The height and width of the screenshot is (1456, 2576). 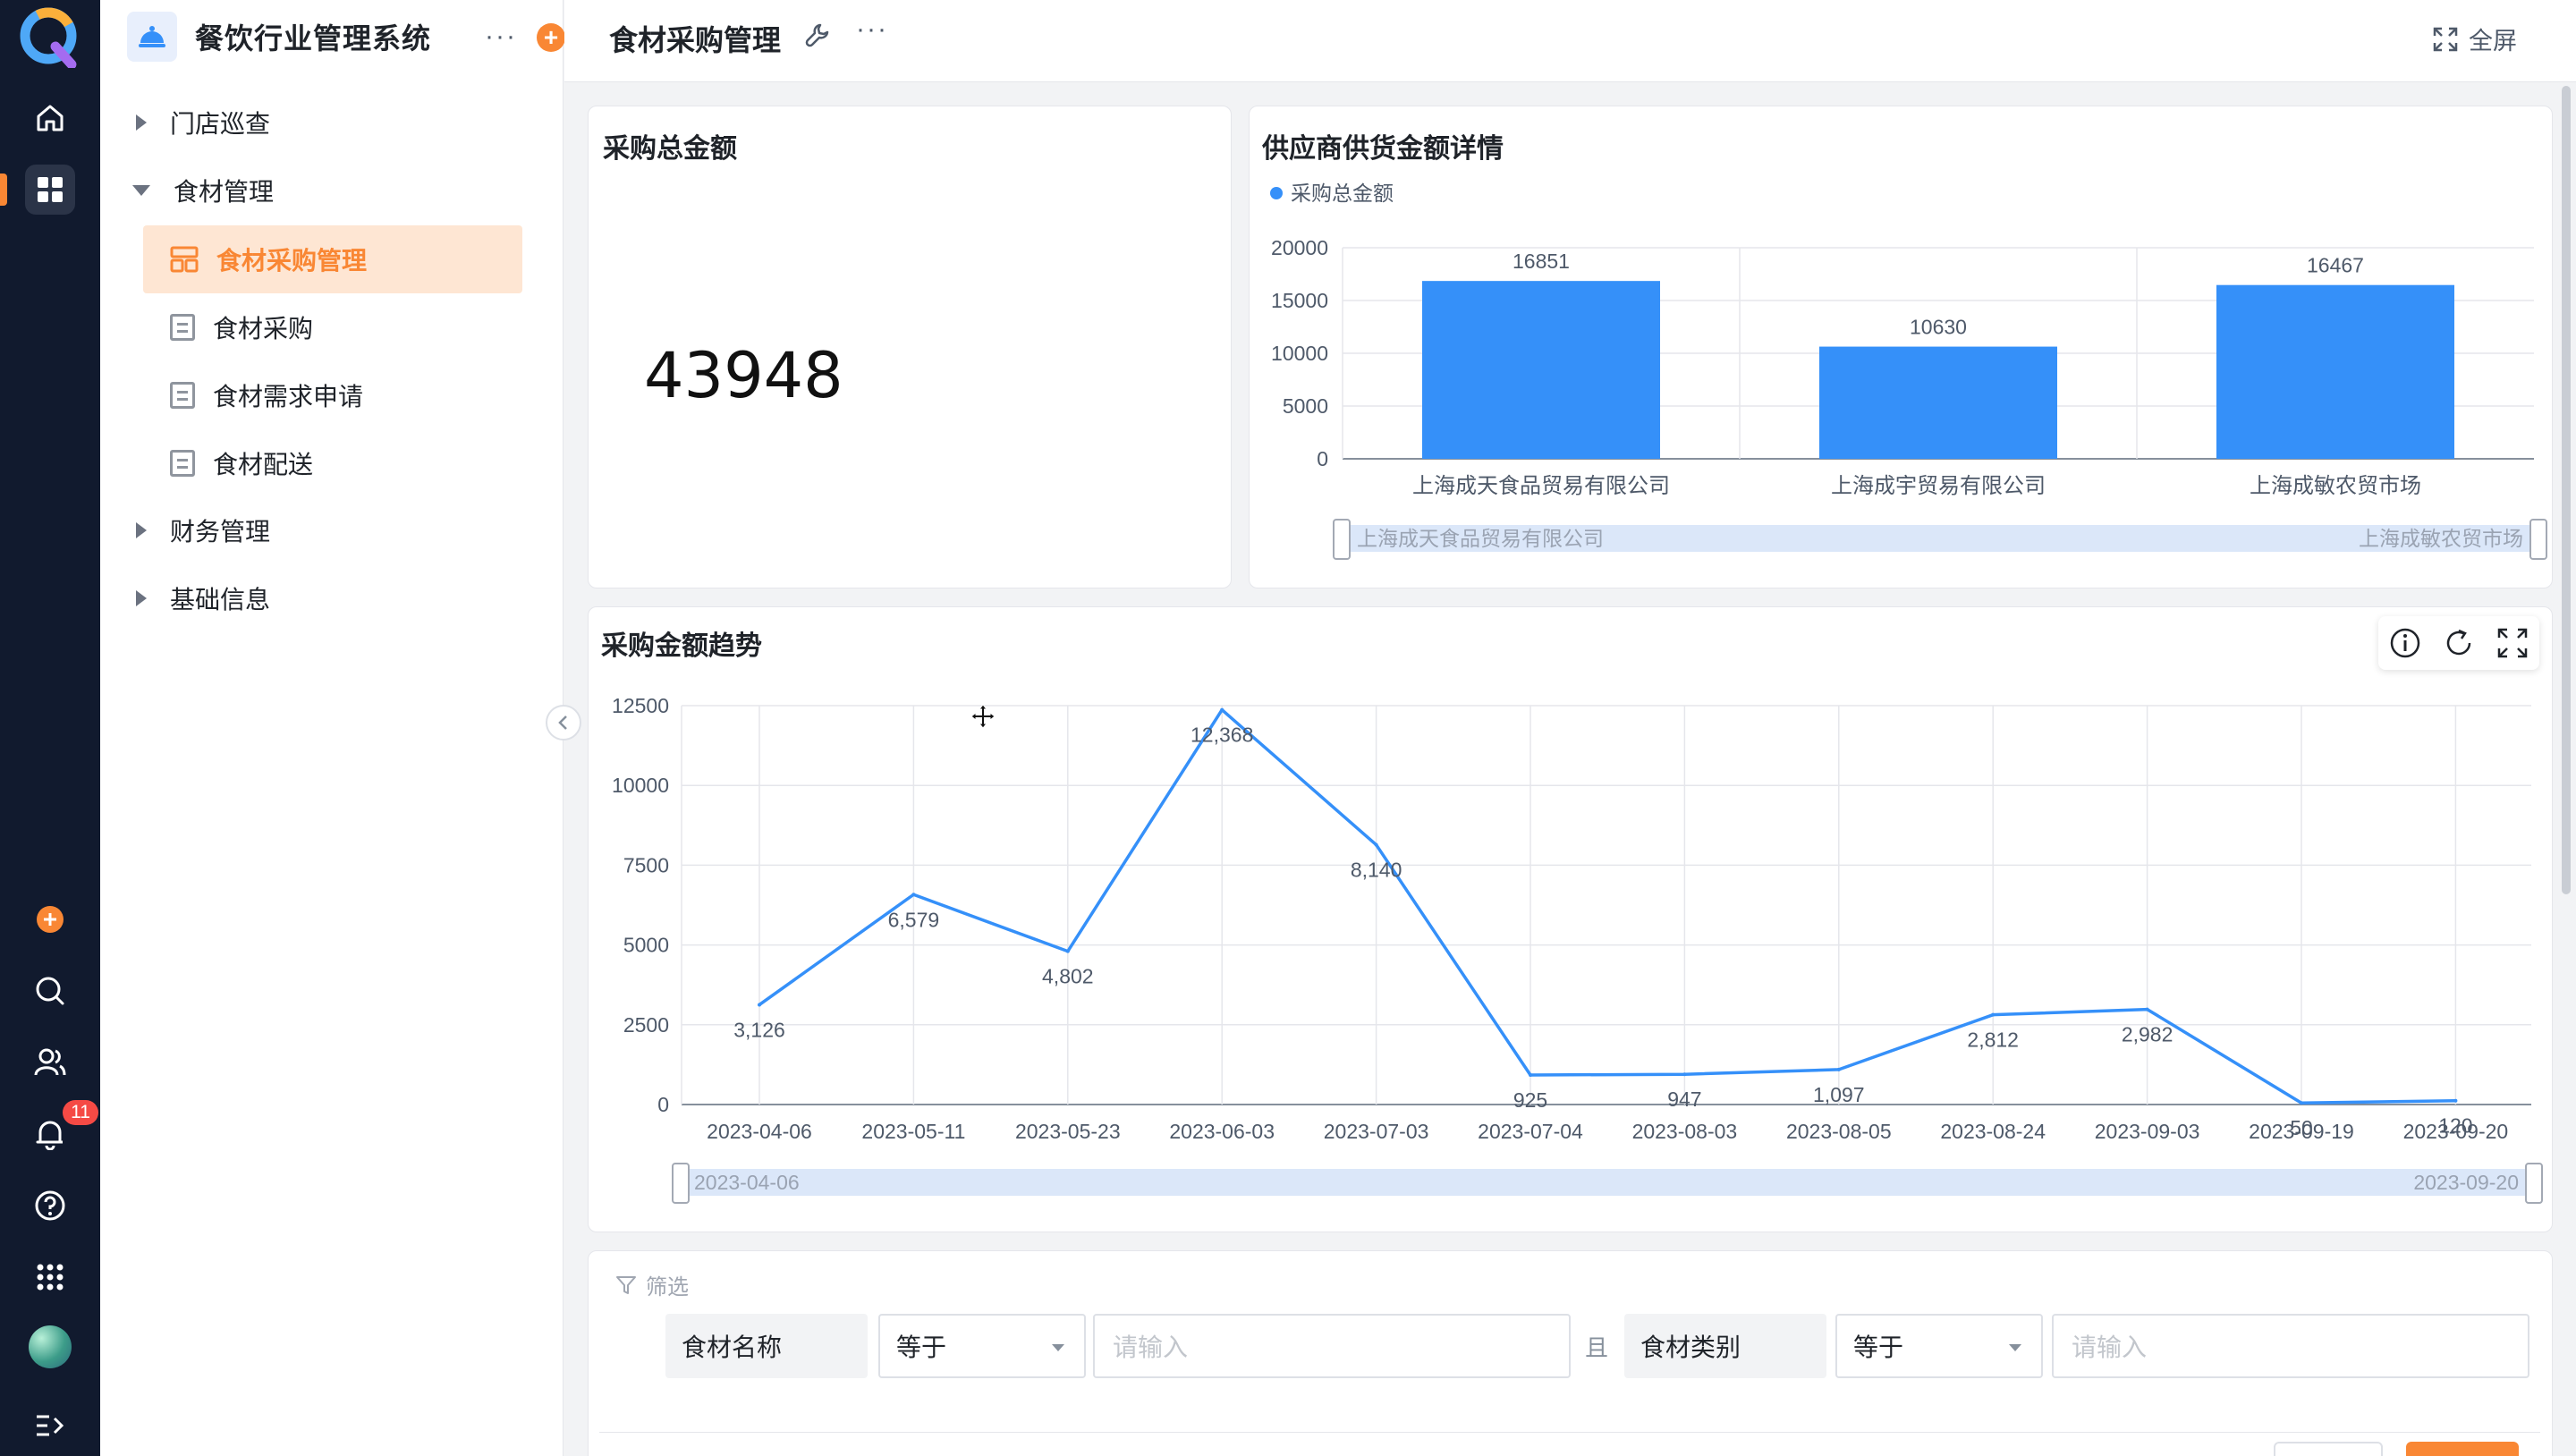 What do you see at coordinates (1276, 193) in the screenshot?
I see `legend-swatch` at bounding box center [1276, 193].